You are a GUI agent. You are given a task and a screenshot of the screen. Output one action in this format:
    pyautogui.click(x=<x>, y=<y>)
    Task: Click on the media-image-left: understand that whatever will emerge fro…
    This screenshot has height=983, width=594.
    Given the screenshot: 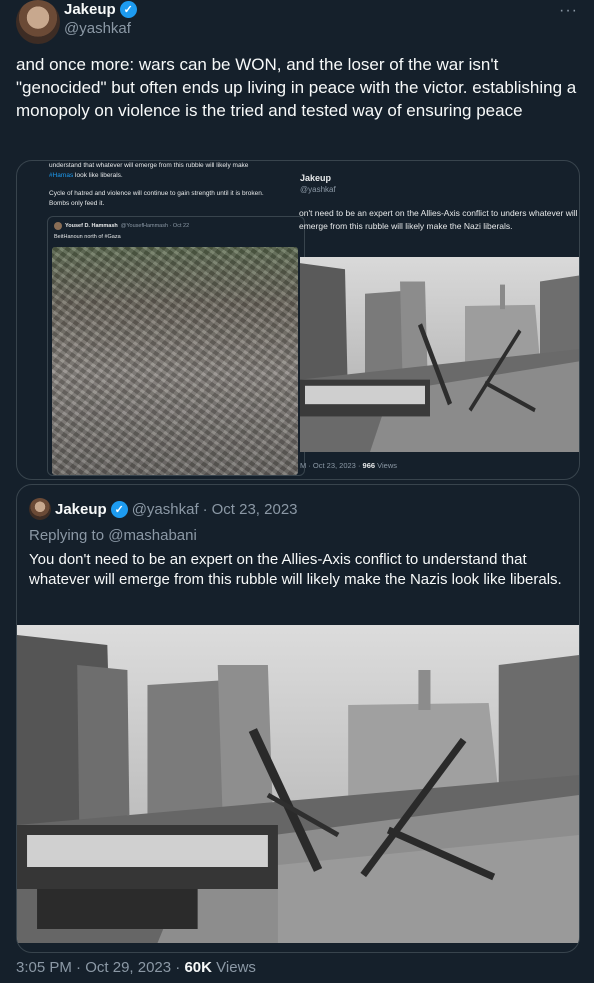 What is the action you would take?
    pyautogui.click(x=177, y=320)
    